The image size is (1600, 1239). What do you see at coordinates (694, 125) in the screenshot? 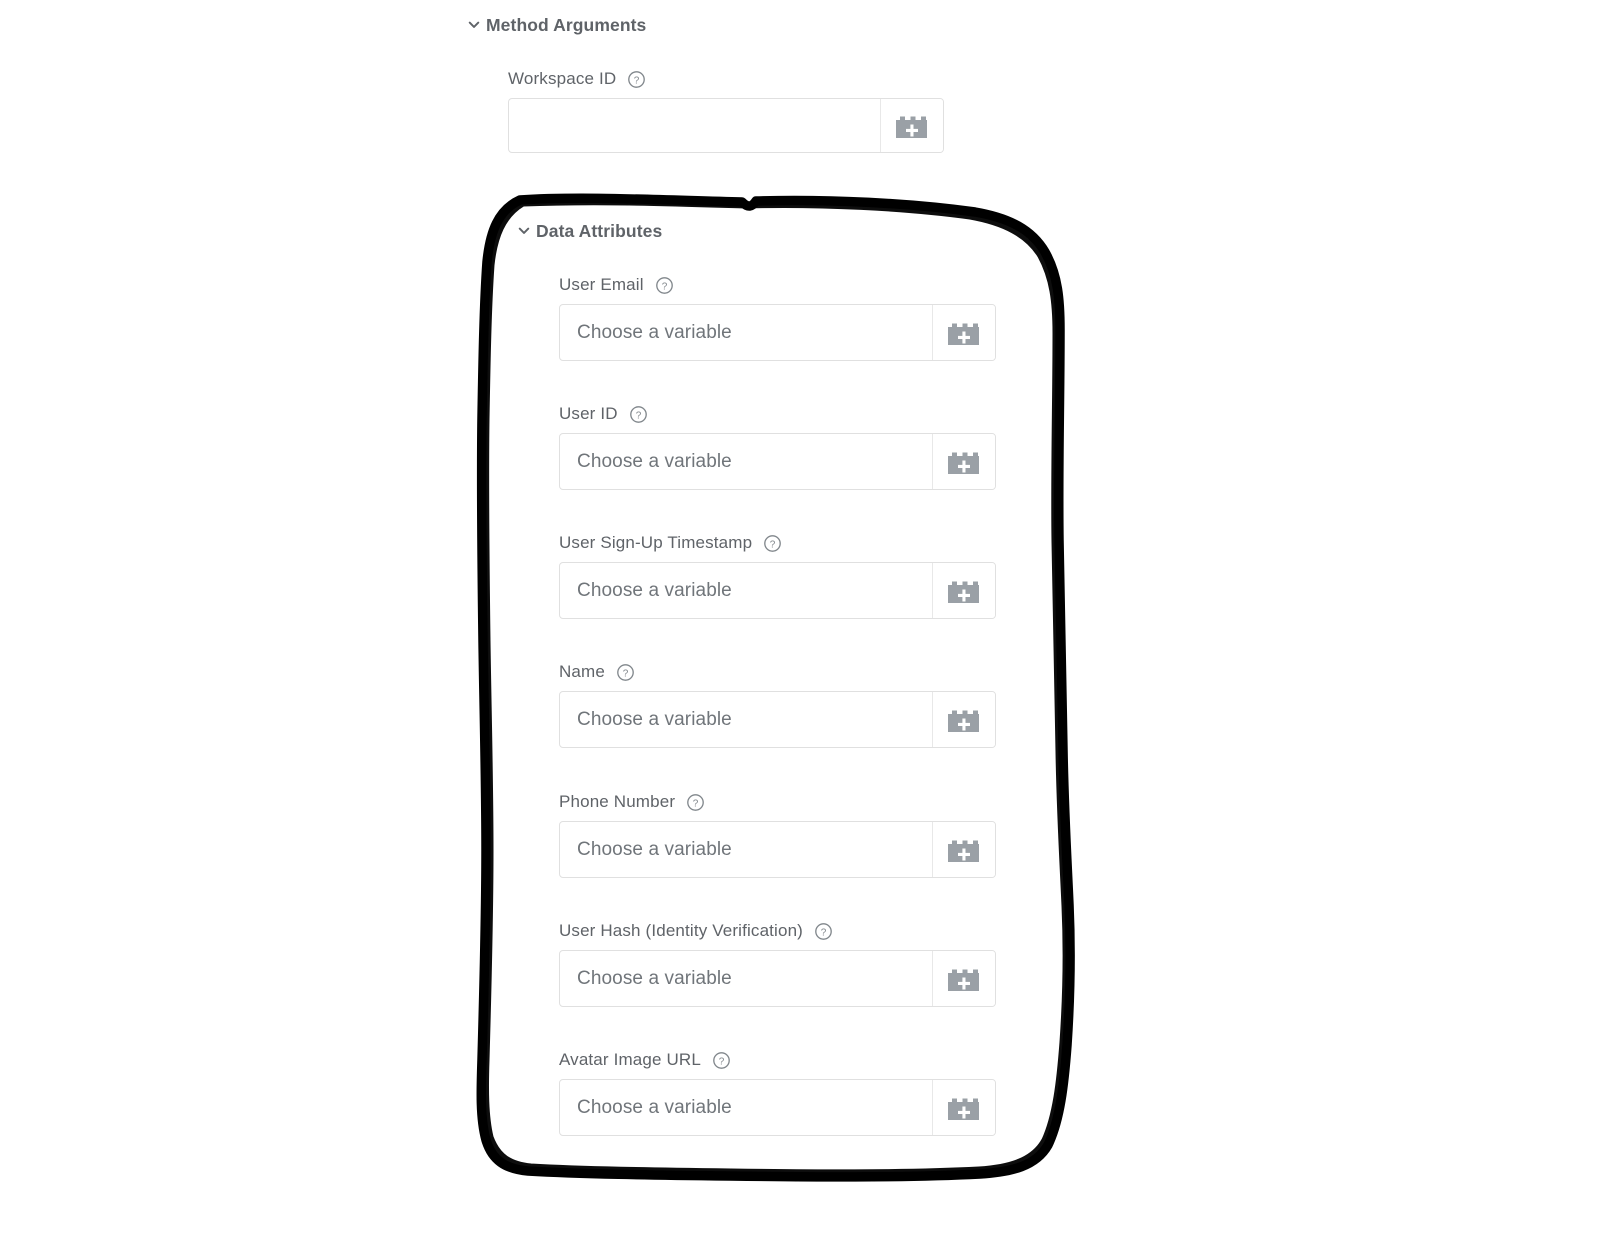
I see `input-workspace-id` at bounding box center [694, 125].